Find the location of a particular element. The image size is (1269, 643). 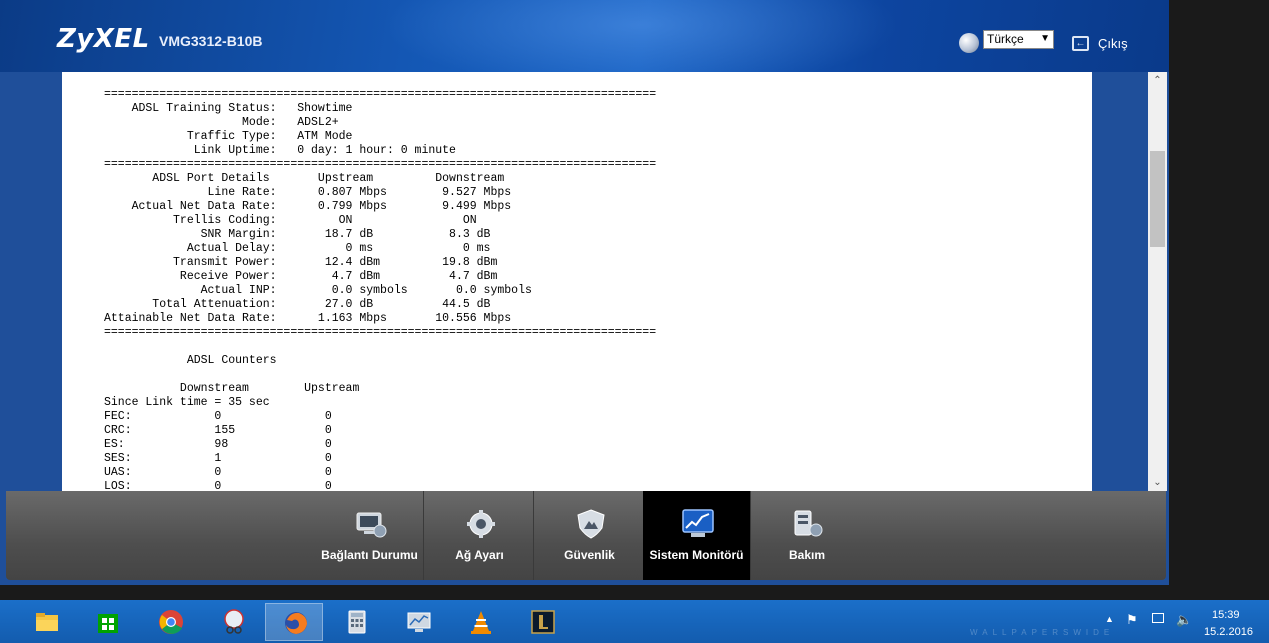

taskbar-chrome is located at coordinates (170, 622).